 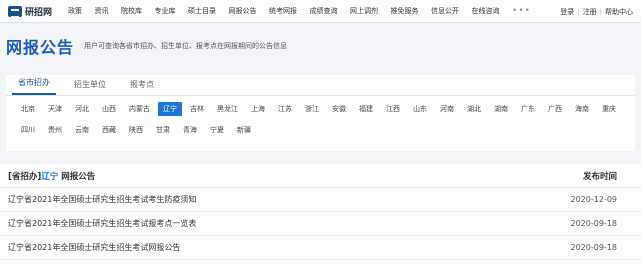 What do you see at coordinates (170, 109) in the screenshot?
I see `province-item-selected: 辽宁` at bounding box center [170, 109].